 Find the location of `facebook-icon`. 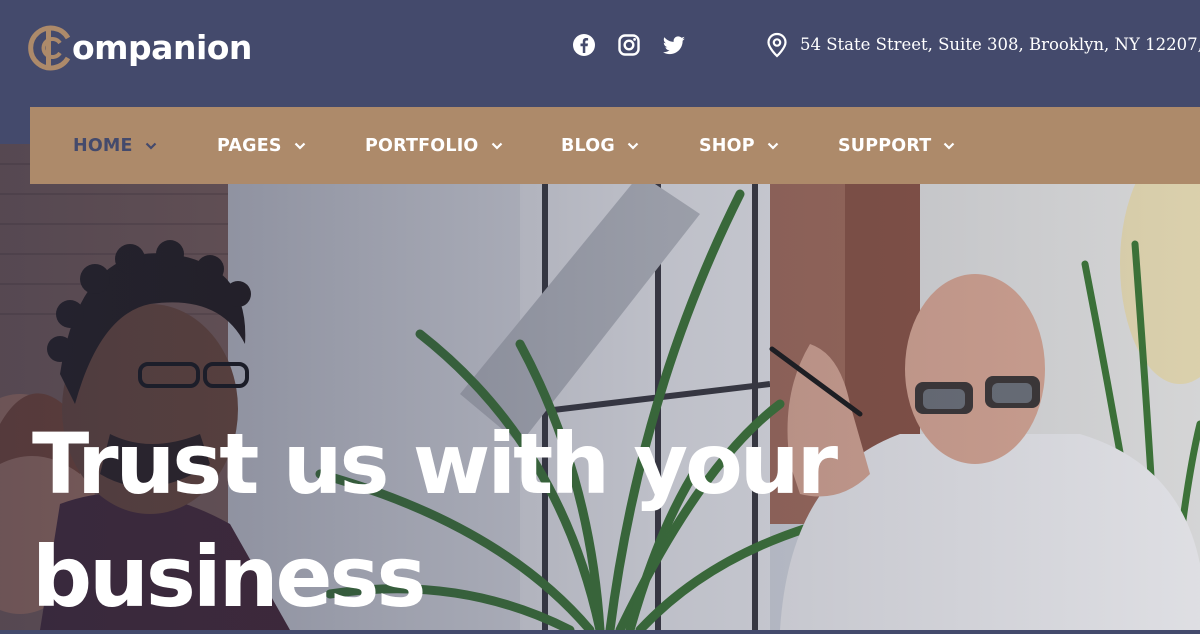

facebook-icon is located at coordinates (584, 45).